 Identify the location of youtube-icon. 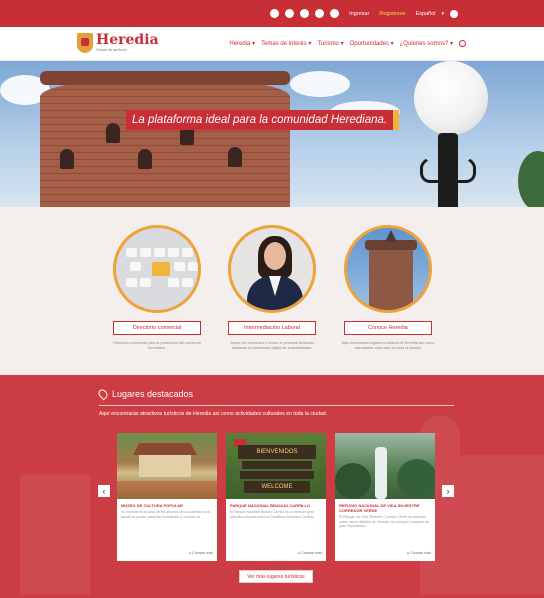
(305, 13).